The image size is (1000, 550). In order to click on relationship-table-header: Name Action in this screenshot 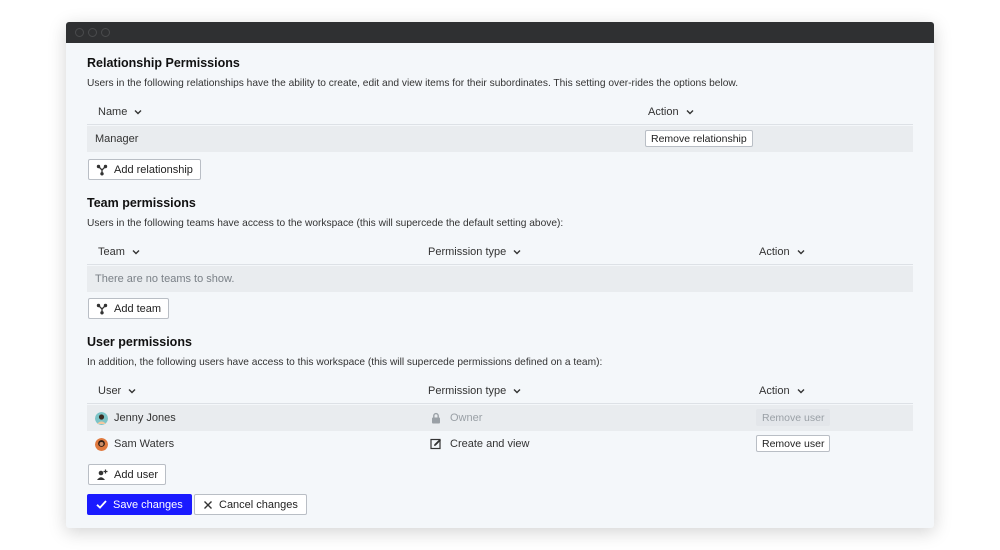, I will do `click(500, 111)`.